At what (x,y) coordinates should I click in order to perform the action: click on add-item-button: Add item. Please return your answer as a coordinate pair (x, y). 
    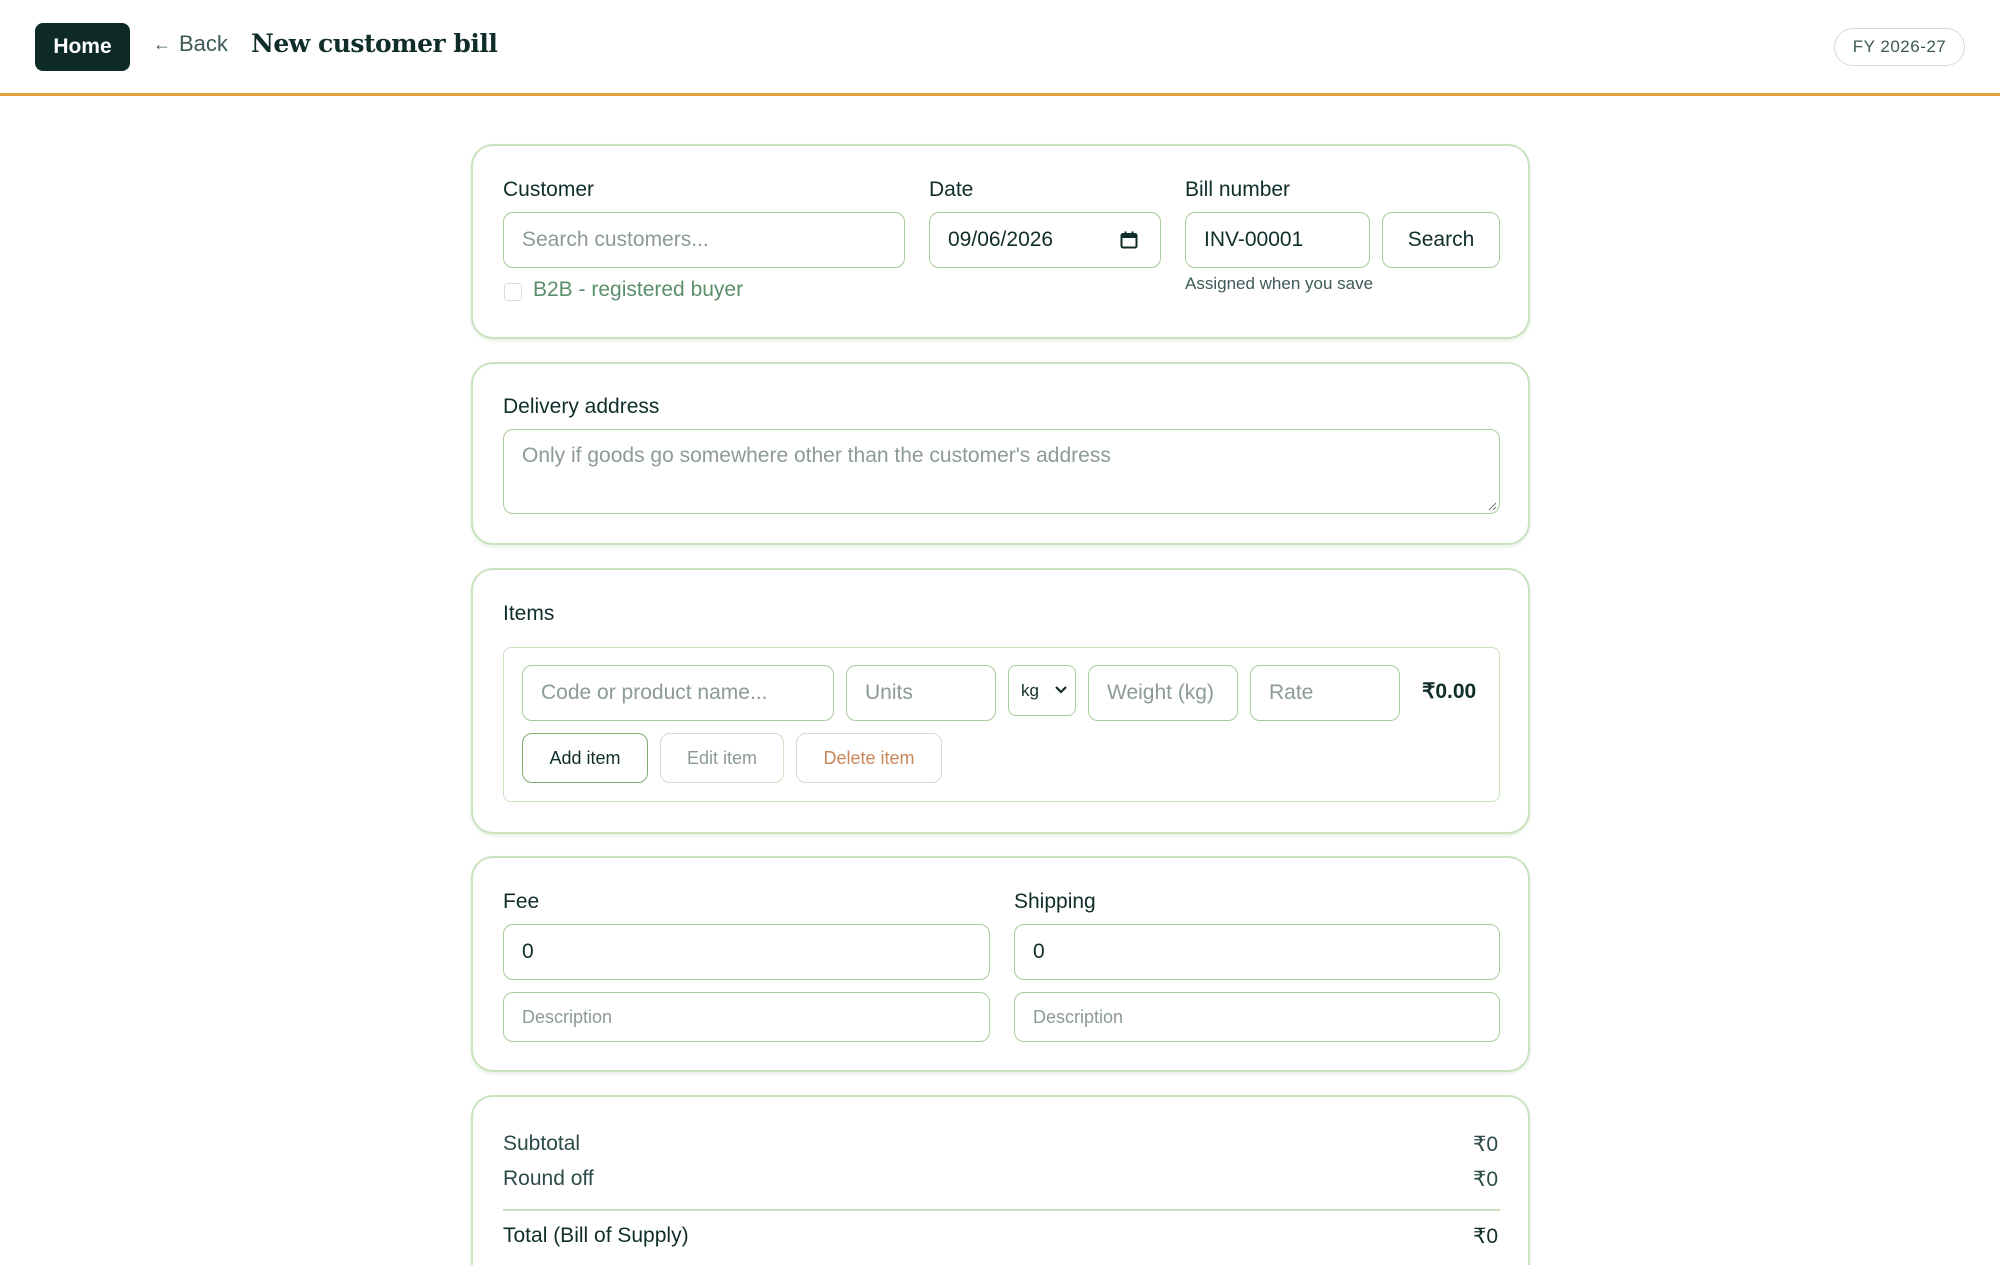
    Looking at the image, I should click on (585, 758).